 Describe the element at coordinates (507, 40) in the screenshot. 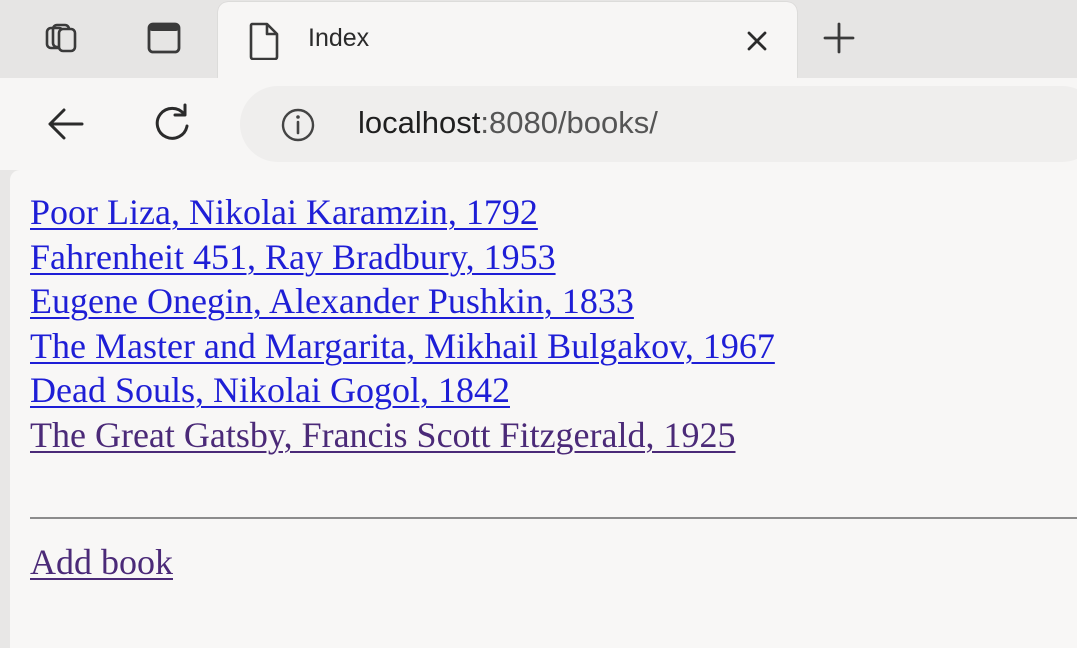

I see `tab-index: Index` at that location.